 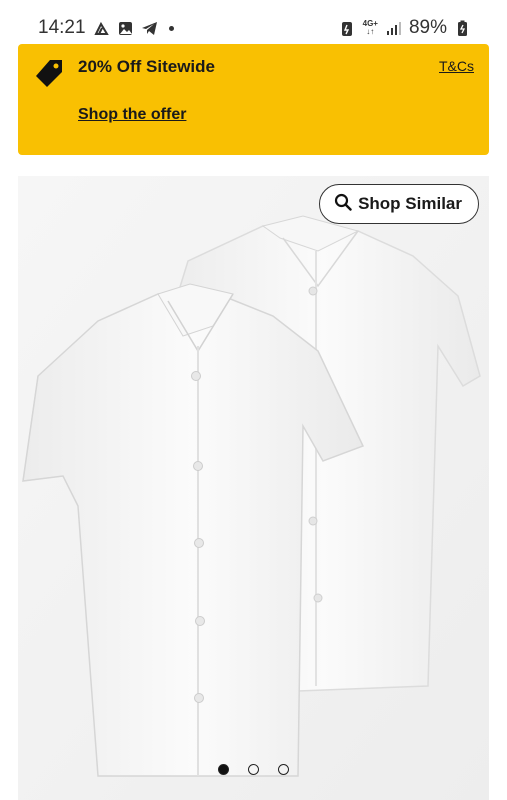 What do you see at coordinates (149, 28) in the screenshot?
I see `telegram-icon` at bounding box center [149, 28].